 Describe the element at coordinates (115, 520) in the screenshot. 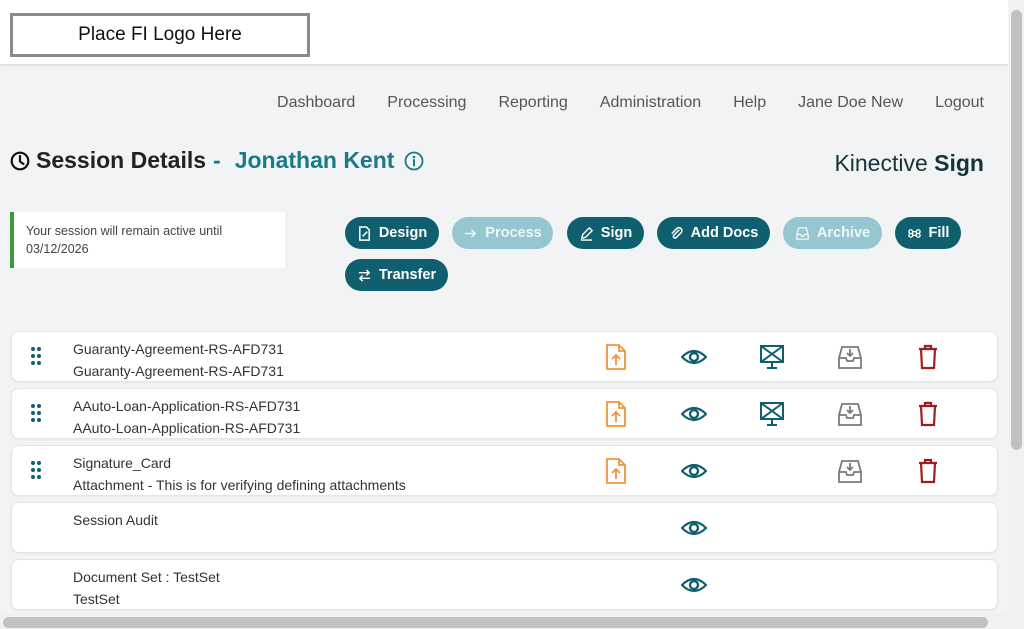

I see `document-name: Session Audit` at that location.